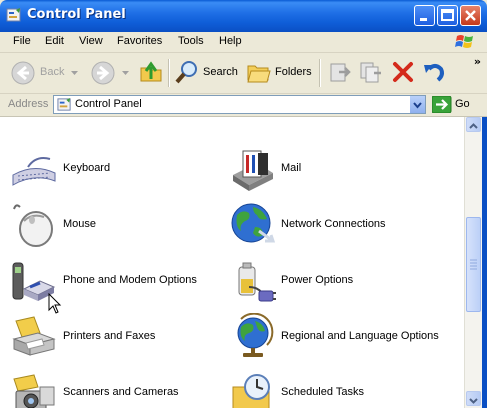 The image size is (487, 408). Describe the element at coordinates (28, 104) in the screenshot. I see `address-label: Address` at that location.